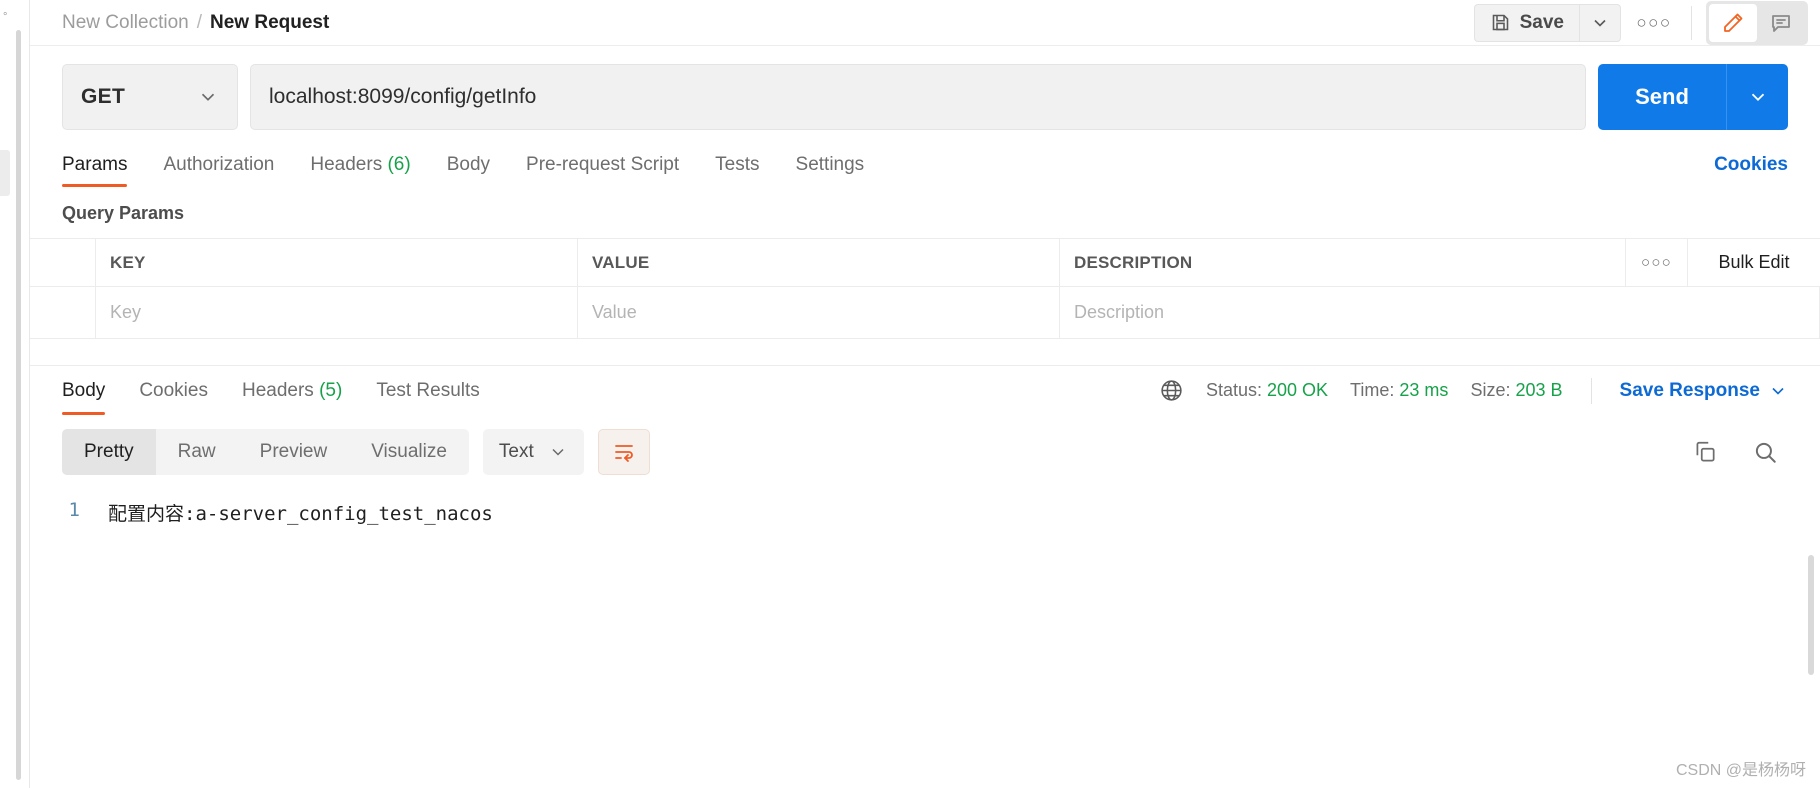  I want to click on tab-pre-request-script-label: Pre-request Script, so click(603, 164).